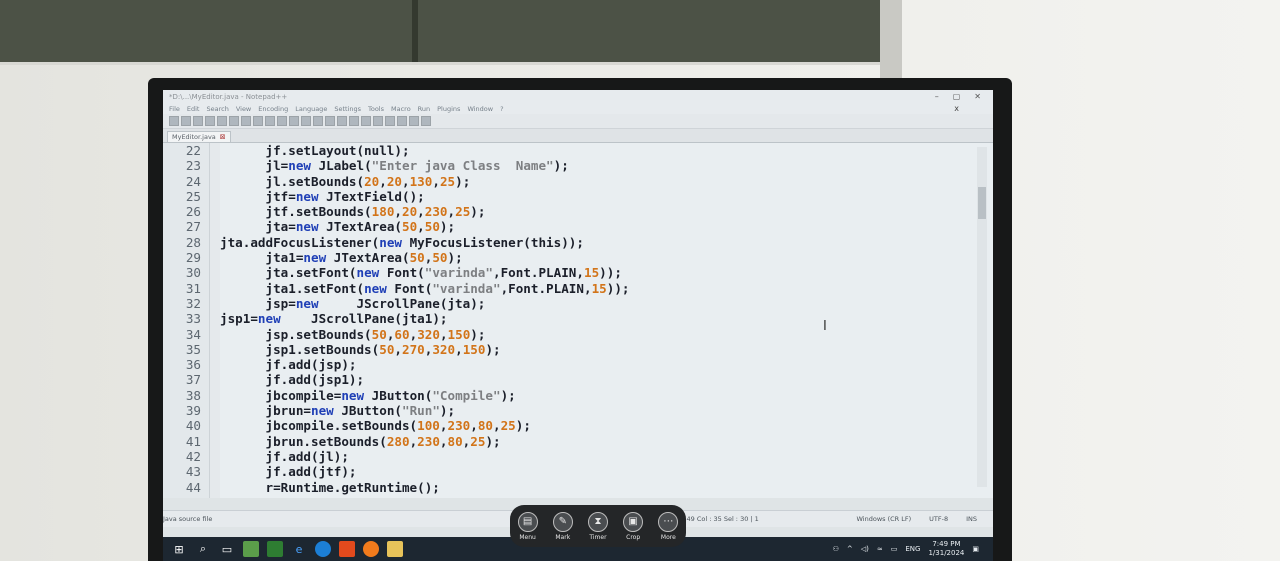 This screenshot has height=561, width=1280. Describe the element at coordinates (884, 519) in the screenshot. I see `eol-format: Windows (CR LF)` at that location.